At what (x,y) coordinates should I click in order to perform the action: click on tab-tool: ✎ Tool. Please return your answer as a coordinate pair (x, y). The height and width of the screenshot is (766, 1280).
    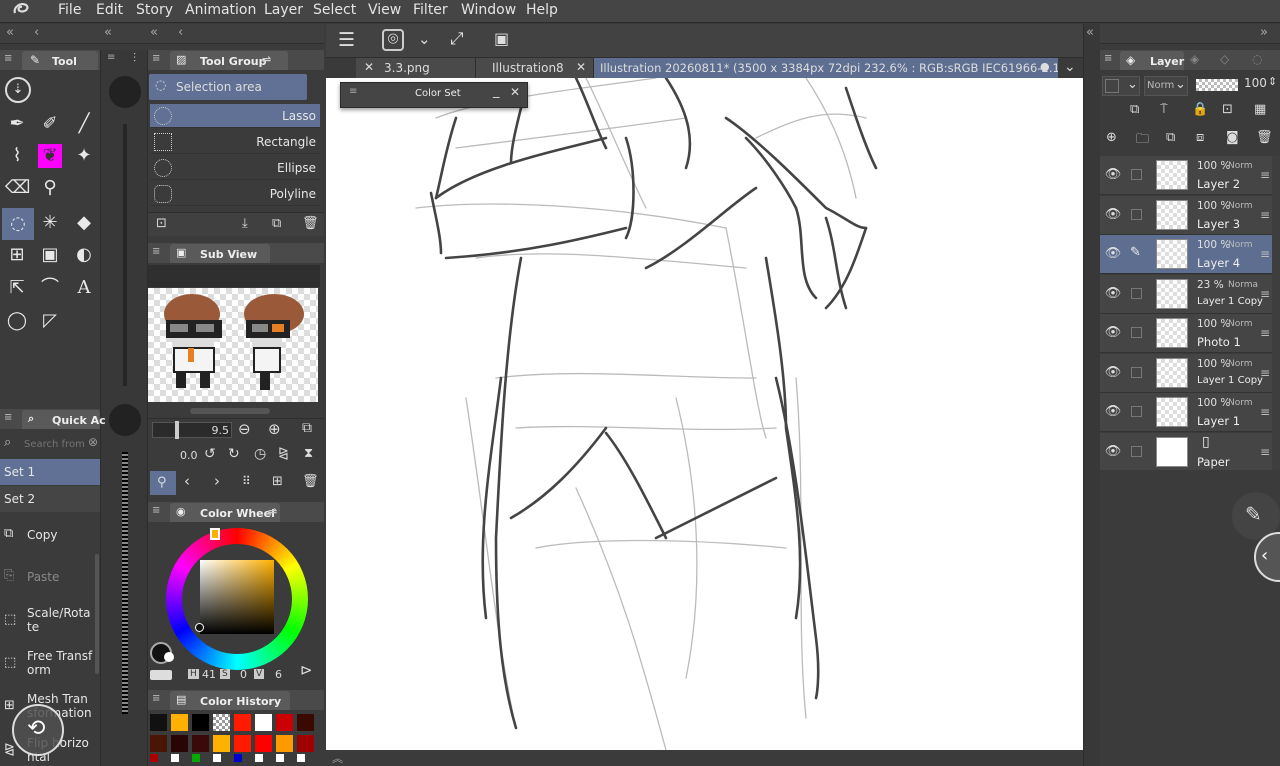
    Looking at the image, I should click on (60, 60).